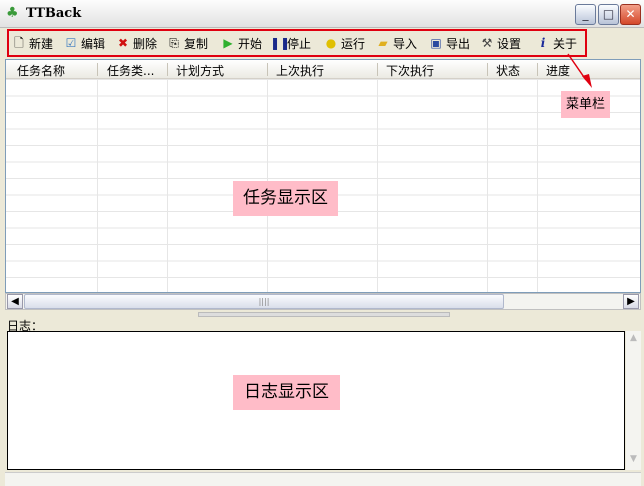 The width and height of the screenshot is (644, 486). What do you see at coordinates (264, 301) in the screenshot?
I see `scroll-thumb: ||||` at bounding box center [264, 301].